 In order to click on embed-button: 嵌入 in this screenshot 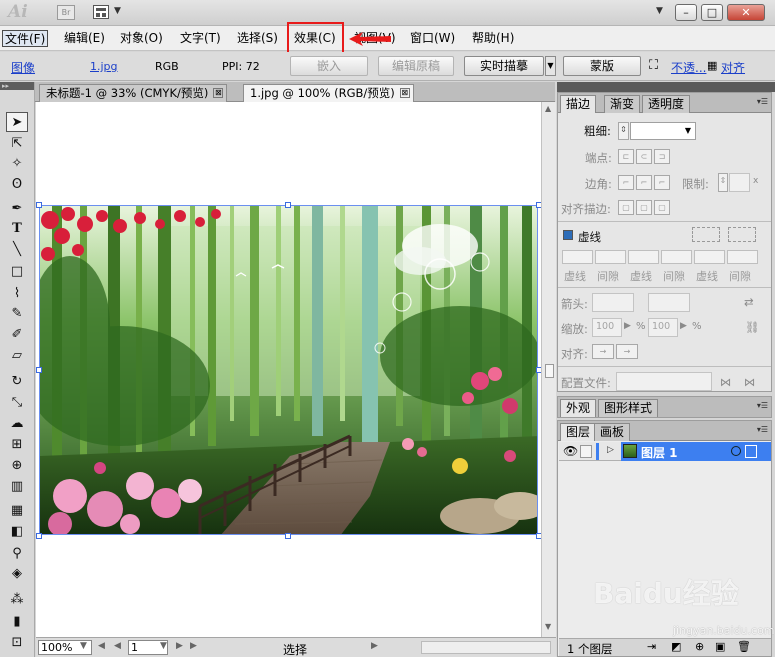, I will do `click(329, 66)`.